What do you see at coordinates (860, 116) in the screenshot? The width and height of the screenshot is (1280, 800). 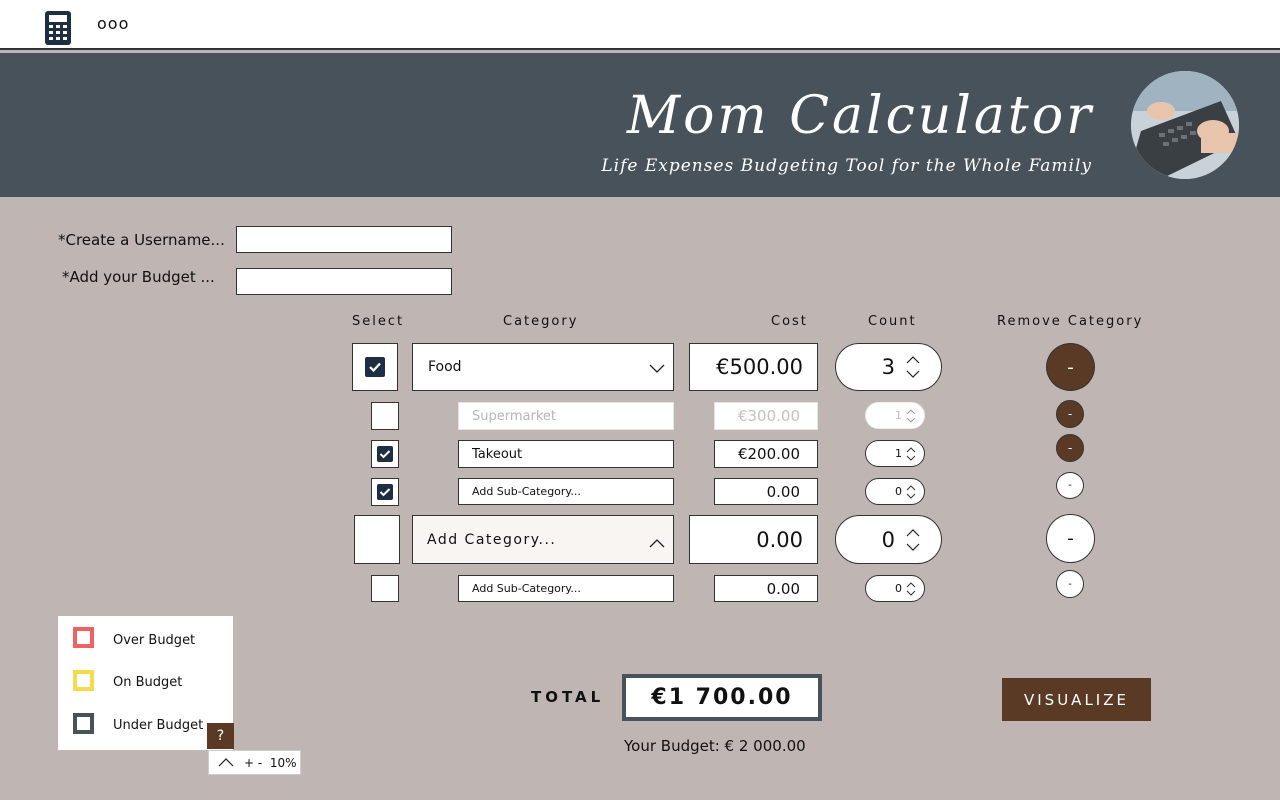 I see `app-title: Mom Calculator` at bounding box center [860, 116].